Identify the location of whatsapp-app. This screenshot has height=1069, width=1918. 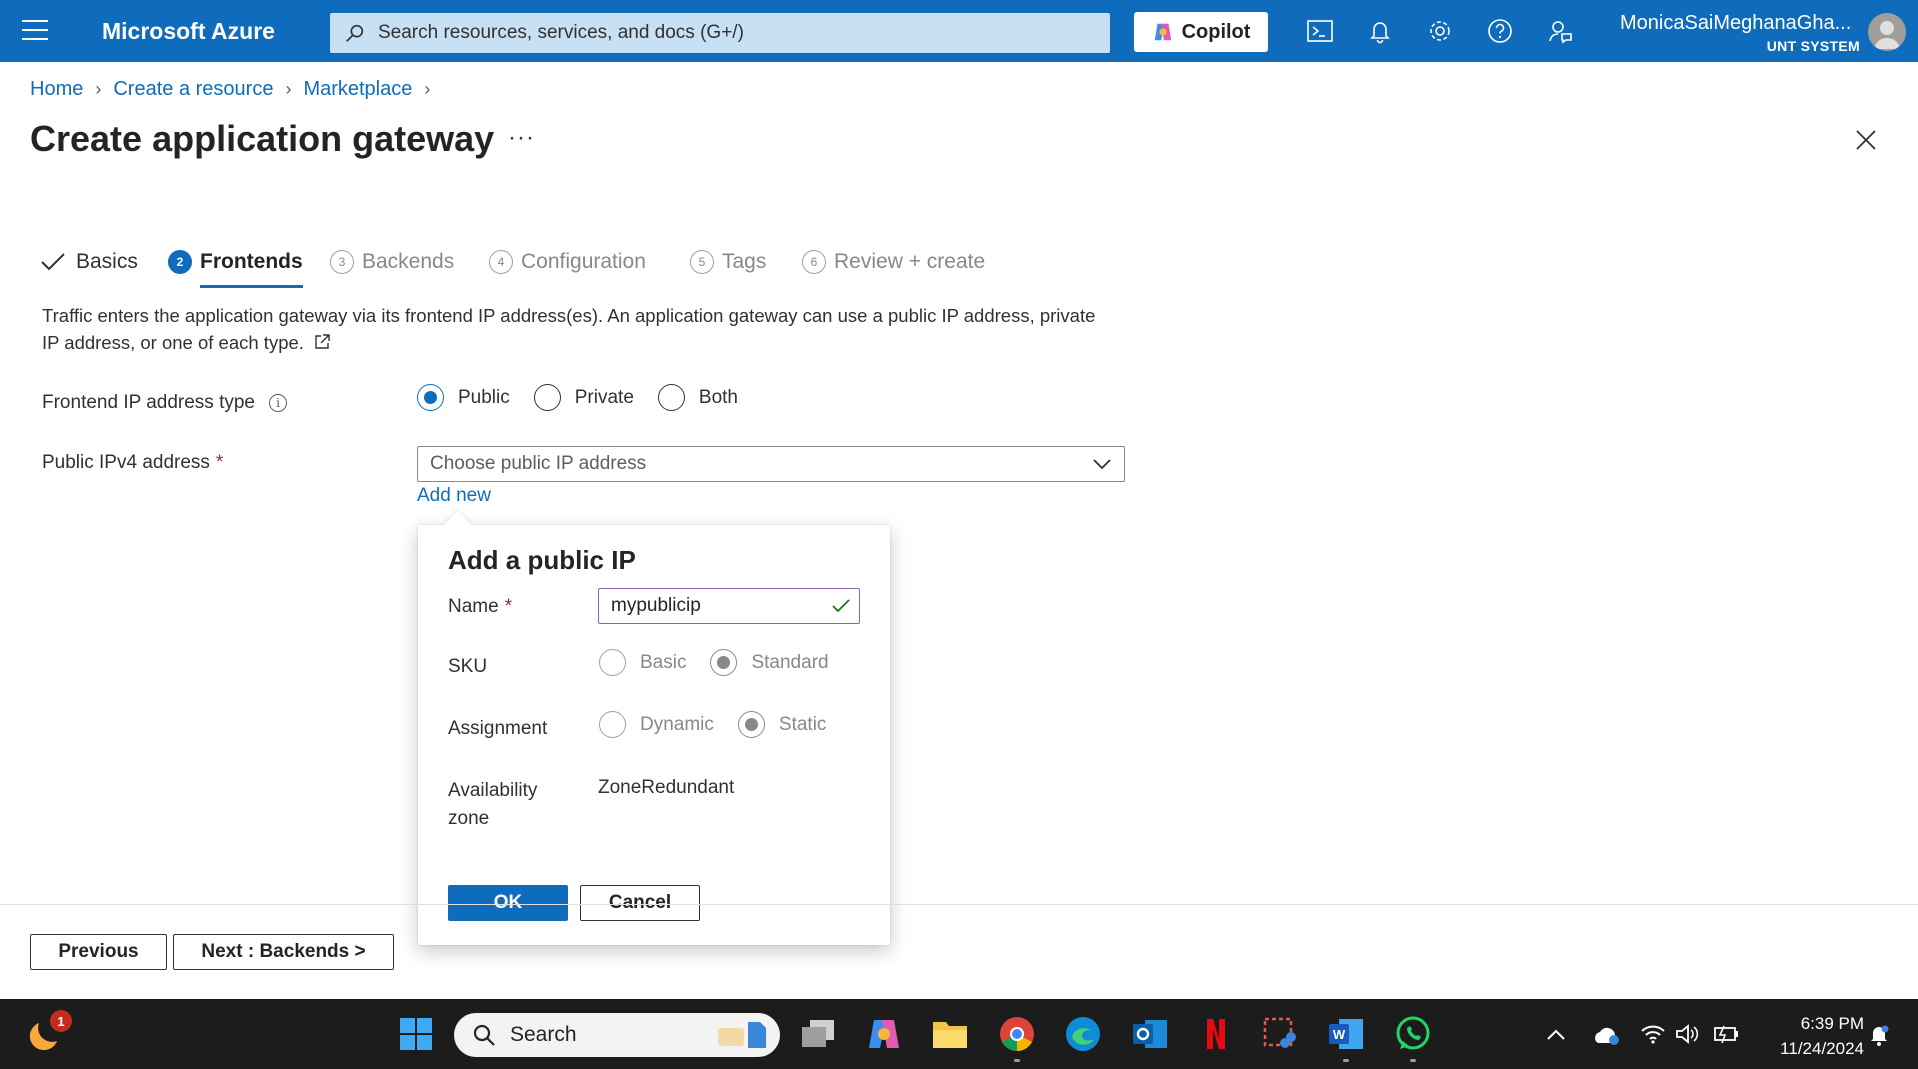
(1413, 1038).